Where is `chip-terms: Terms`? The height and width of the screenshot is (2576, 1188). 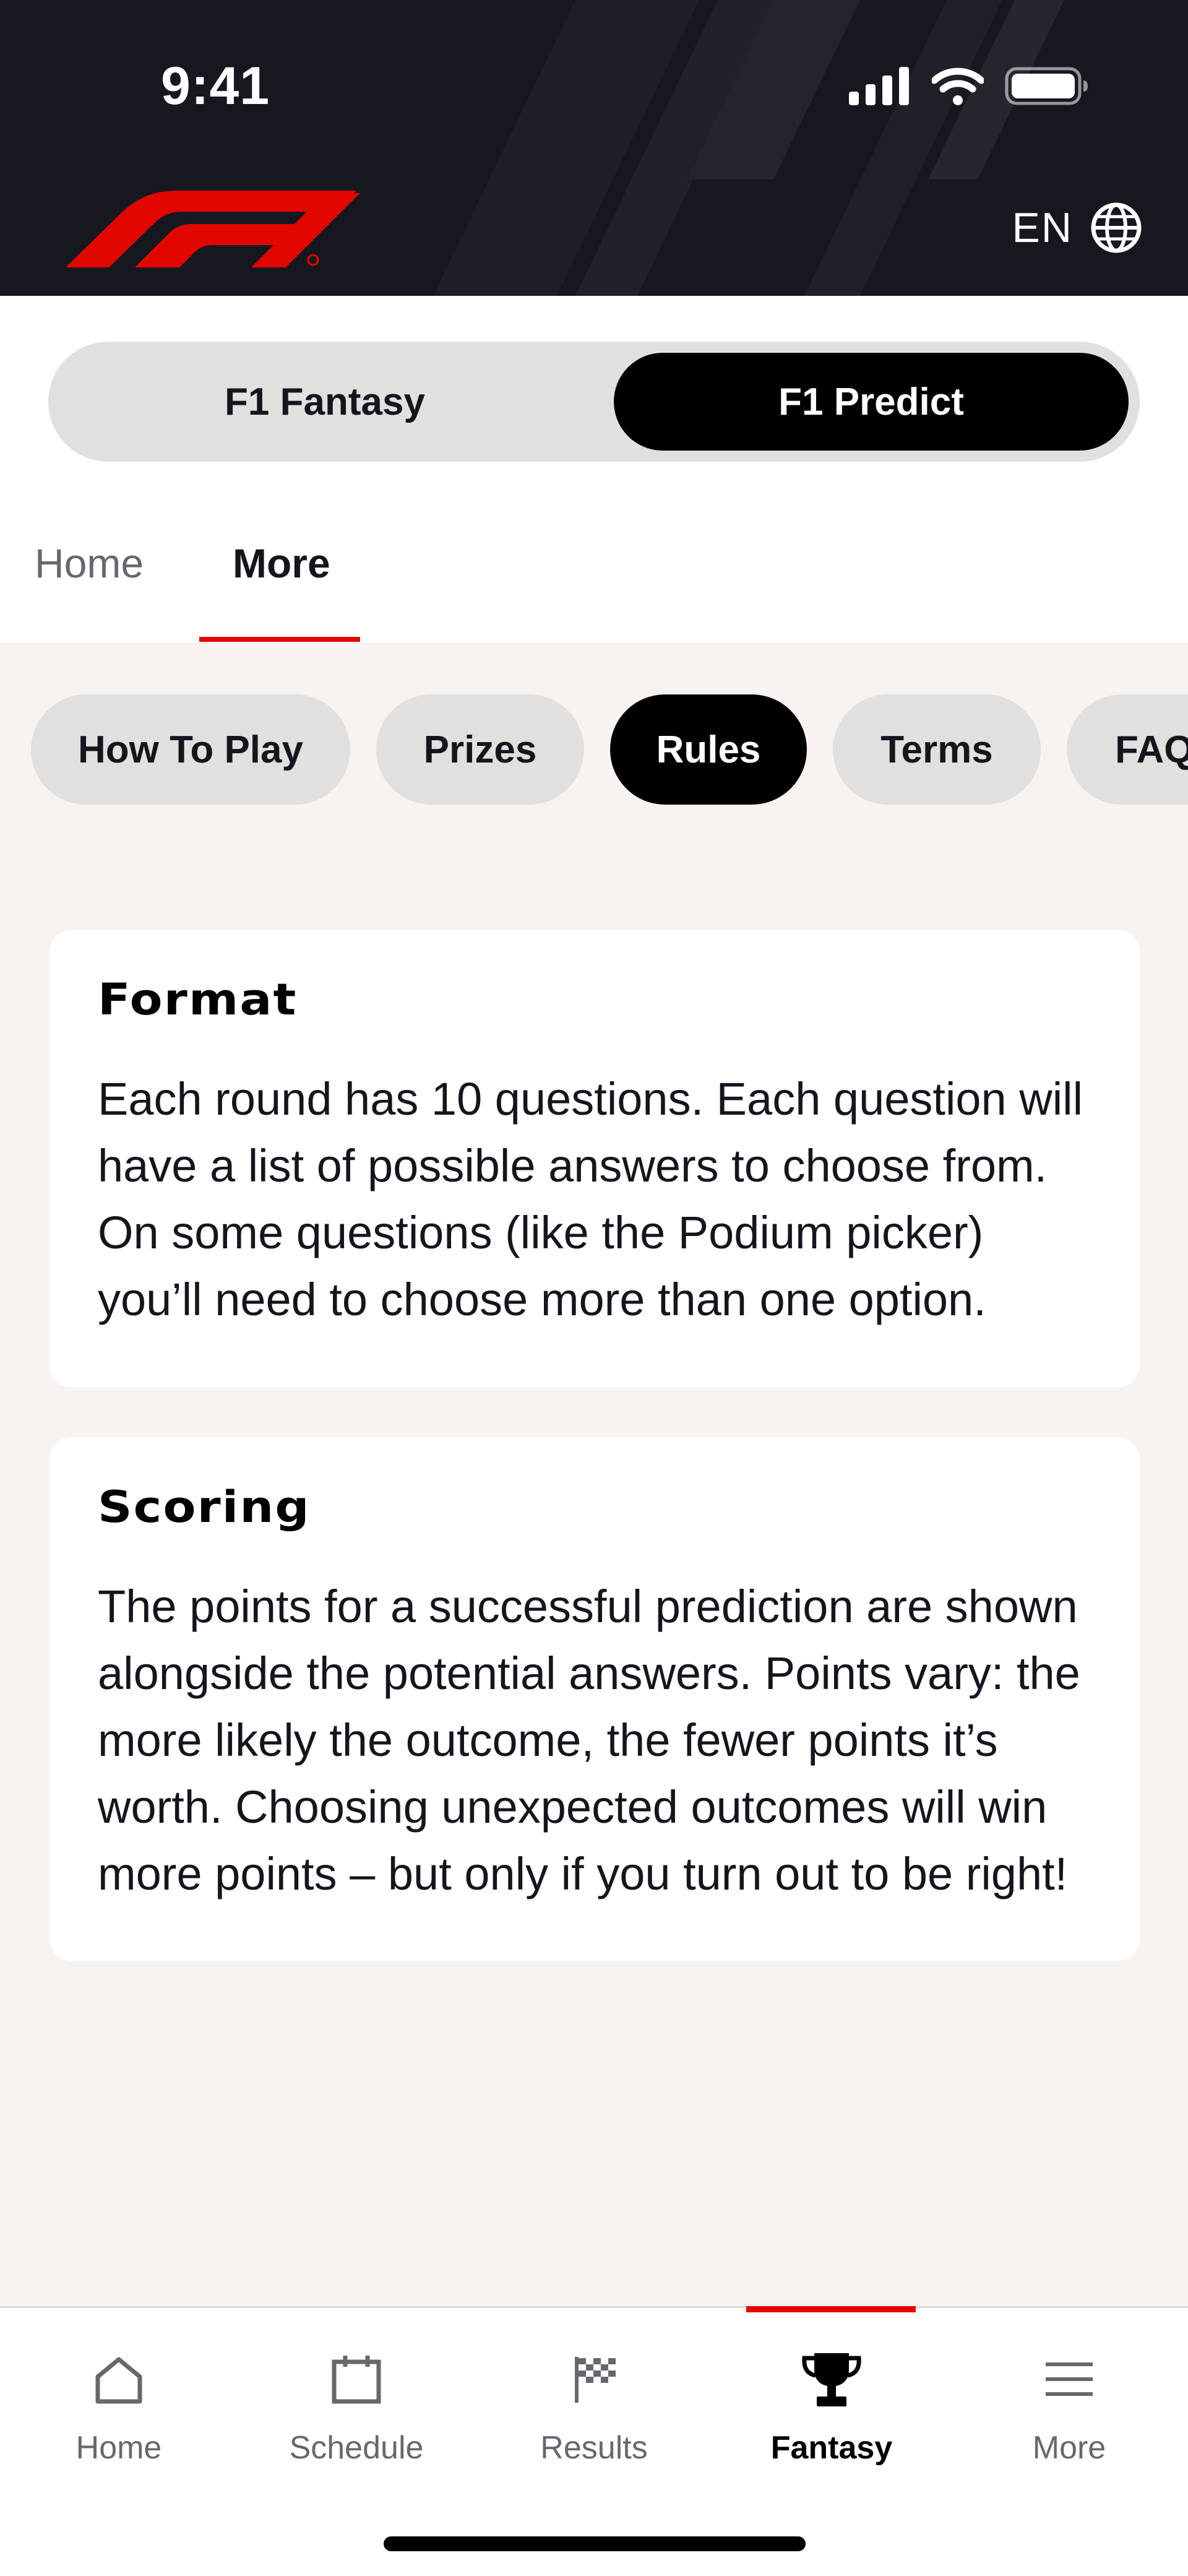
chip-terms: Terms is located at coordinates (937, 749).